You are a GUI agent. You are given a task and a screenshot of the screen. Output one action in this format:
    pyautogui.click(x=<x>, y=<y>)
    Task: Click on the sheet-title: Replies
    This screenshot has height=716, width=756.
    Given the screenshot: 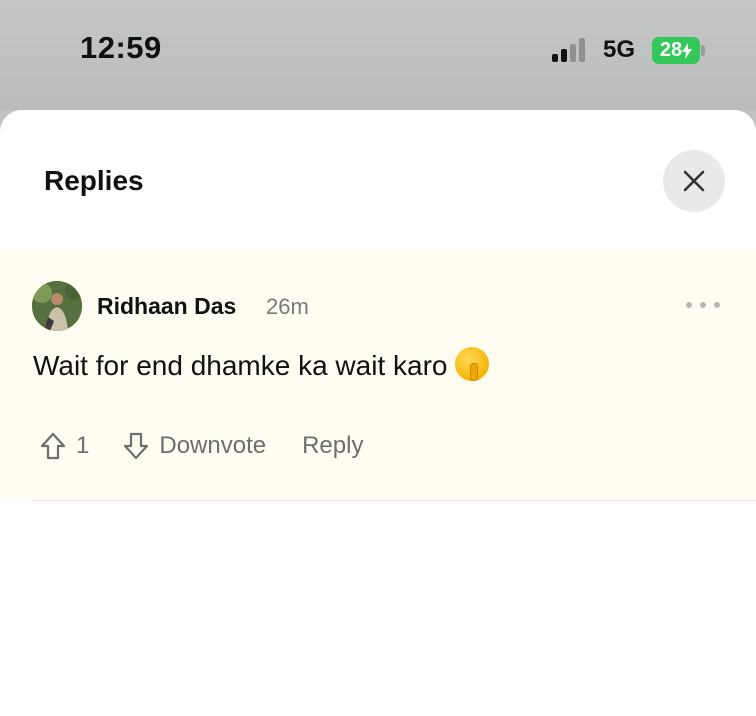 What is the action you would take?
    pyautogui.click(x=94, y=180)
    